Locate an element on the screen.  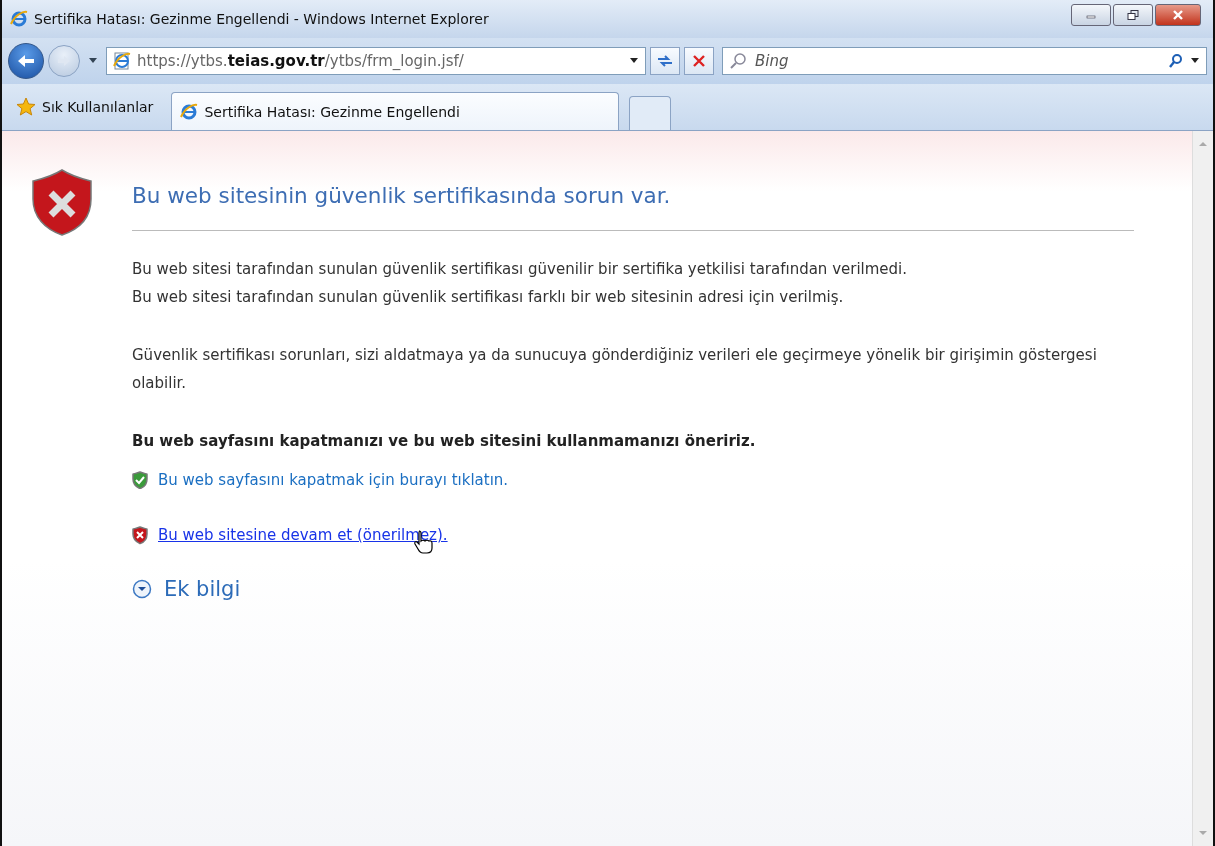
shield-x-icon is located at coordinates (140, 535).